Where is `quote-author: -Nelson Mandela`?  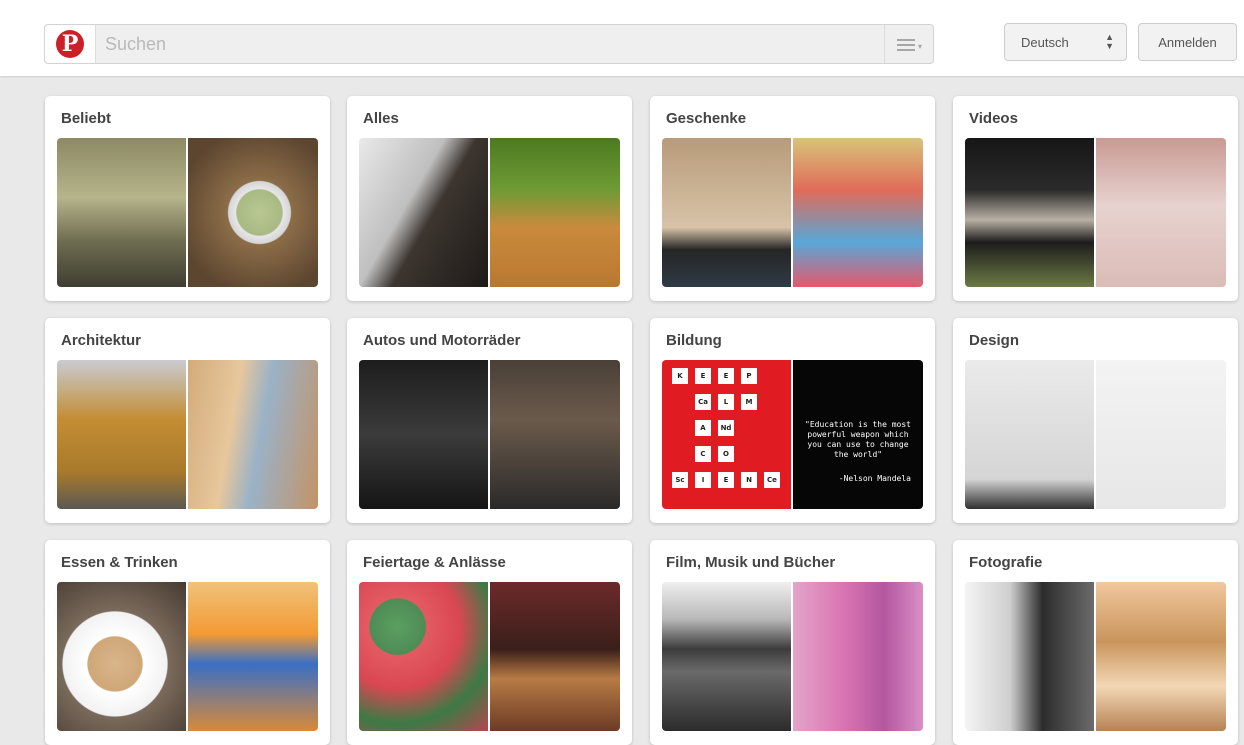
quote-author: -Nelson Mandela is located at coordinates (874, 478).